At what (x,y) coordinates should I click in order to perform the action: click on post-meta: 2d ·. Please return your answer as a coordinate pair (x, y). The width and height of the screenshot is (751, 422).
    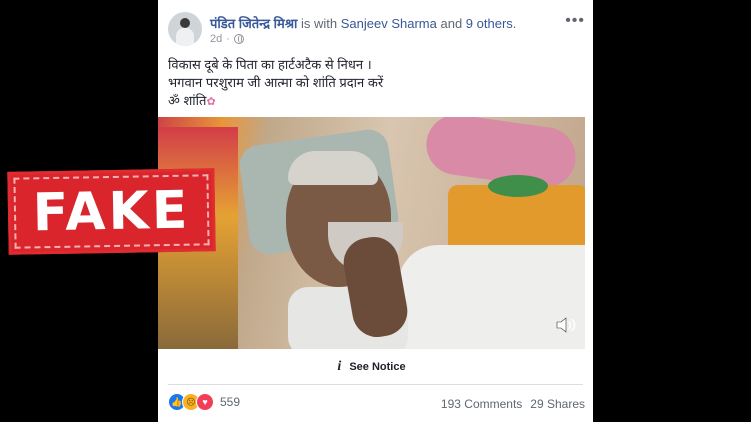
    Looking at the image, I should click on (227, 39).